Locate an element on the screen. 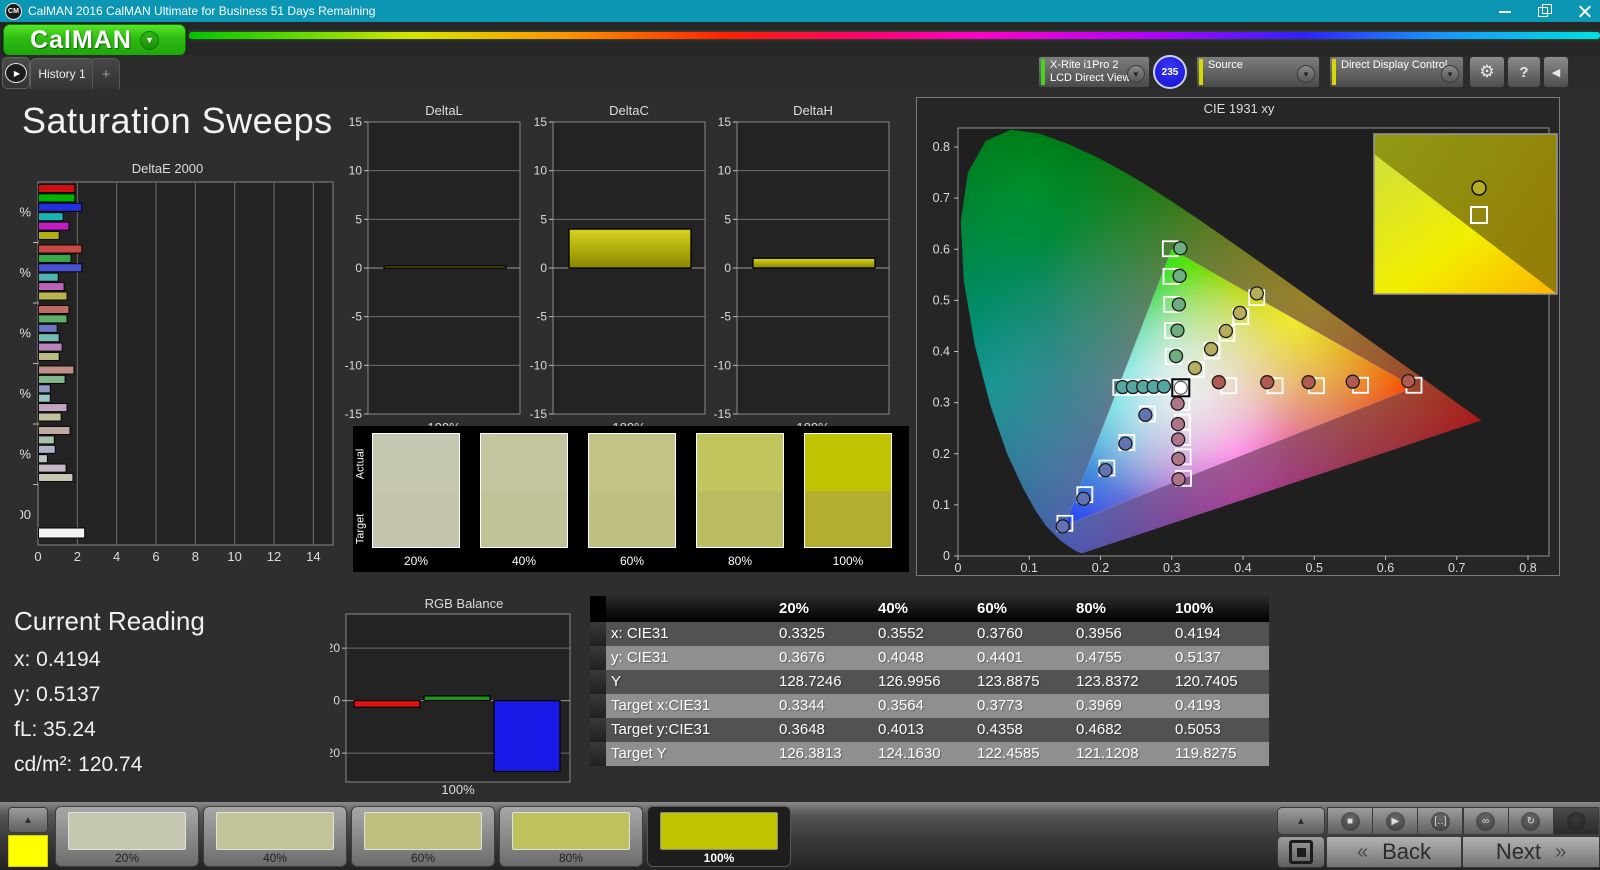 This screenshot has width=1600, height=870. close-button is located at coordinates (1585, 11).